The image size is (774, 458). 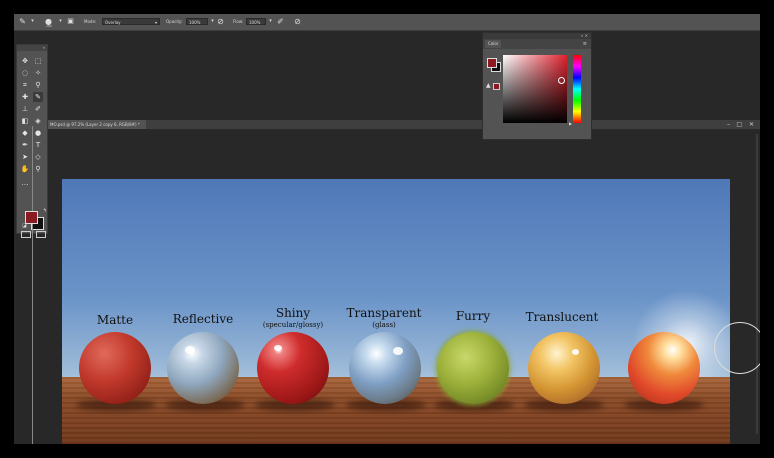 I want to click on out-of-gamut-warning-icon: ▲, so click(x=488, y=85).